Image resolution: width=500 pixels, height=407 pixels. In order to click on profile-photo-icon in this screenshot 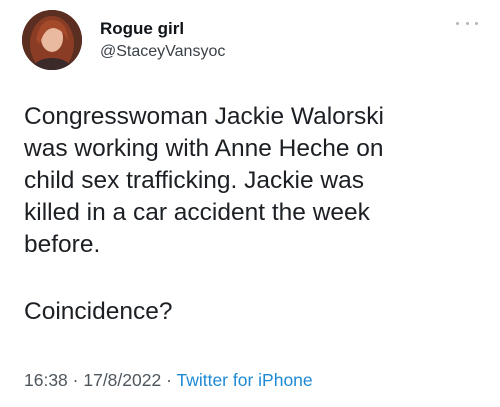, I will do `click(52, 40)`.